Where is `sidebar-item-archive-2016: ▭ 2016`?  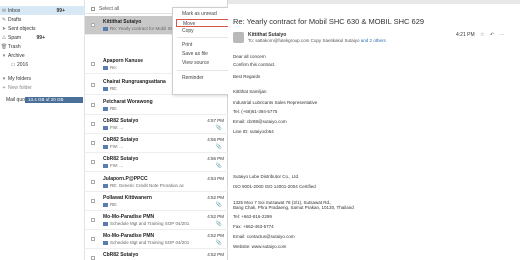 sidebar-item-archive-2016: ▭ 2016 is located at coordinates (42, 64).